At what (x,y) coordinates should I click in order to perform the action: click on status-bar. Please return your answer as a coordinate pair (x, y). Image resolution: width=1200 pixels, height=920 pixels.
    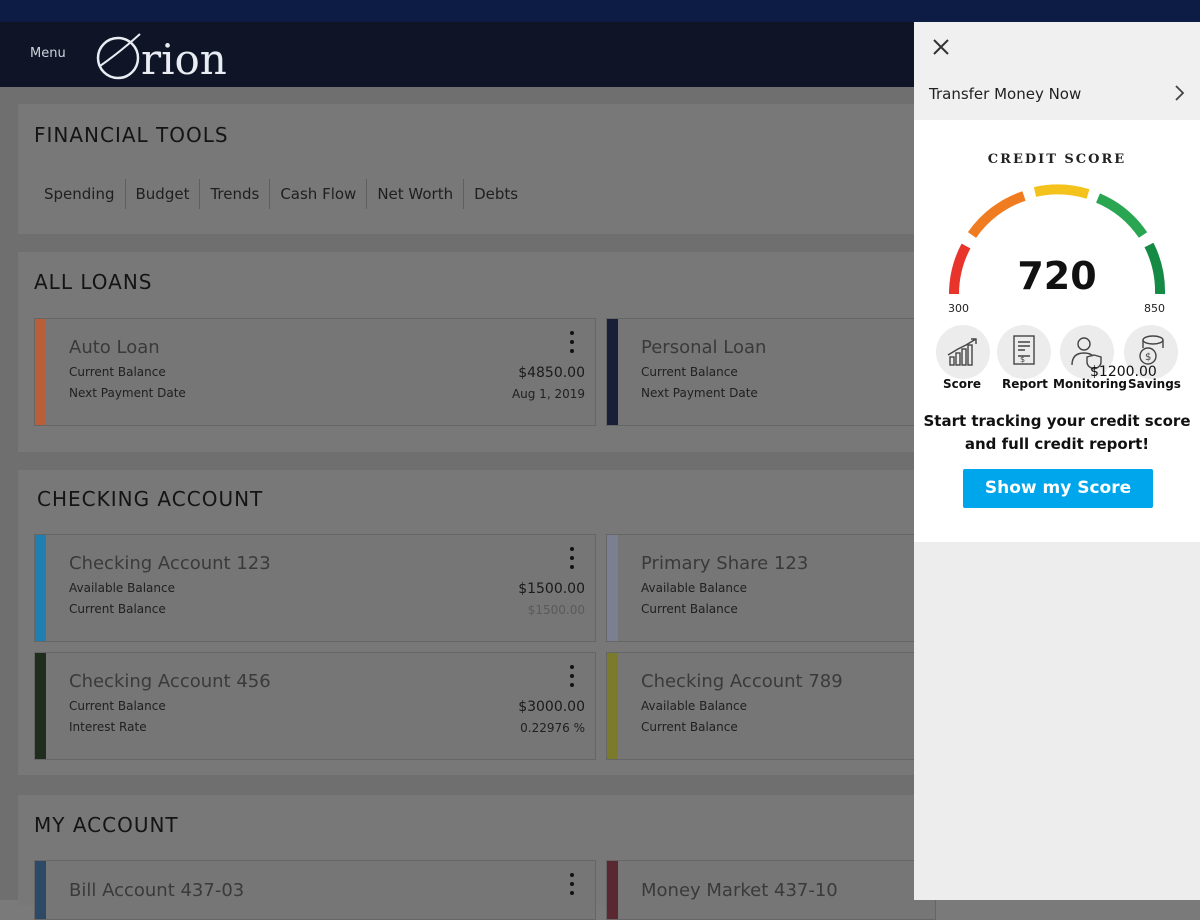
    Looking at the image, I should click on (600, 11).